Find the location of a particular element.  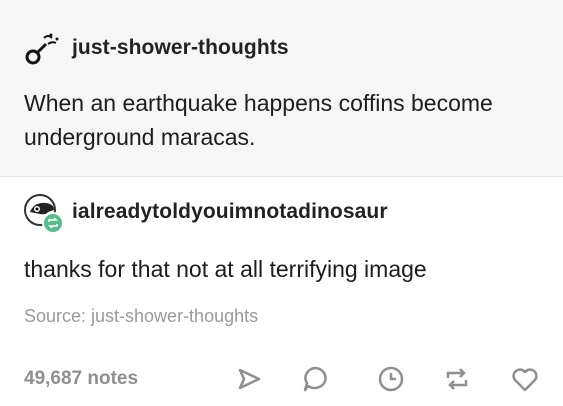

dinosaur-avatar-icon is located at coordinates (44, 214).